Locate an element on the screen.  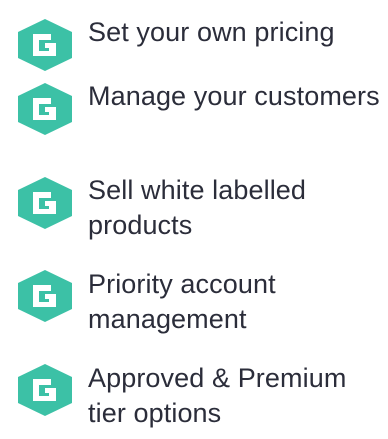
feature-label: Set your own pricing is located at coordinates (211, 32).